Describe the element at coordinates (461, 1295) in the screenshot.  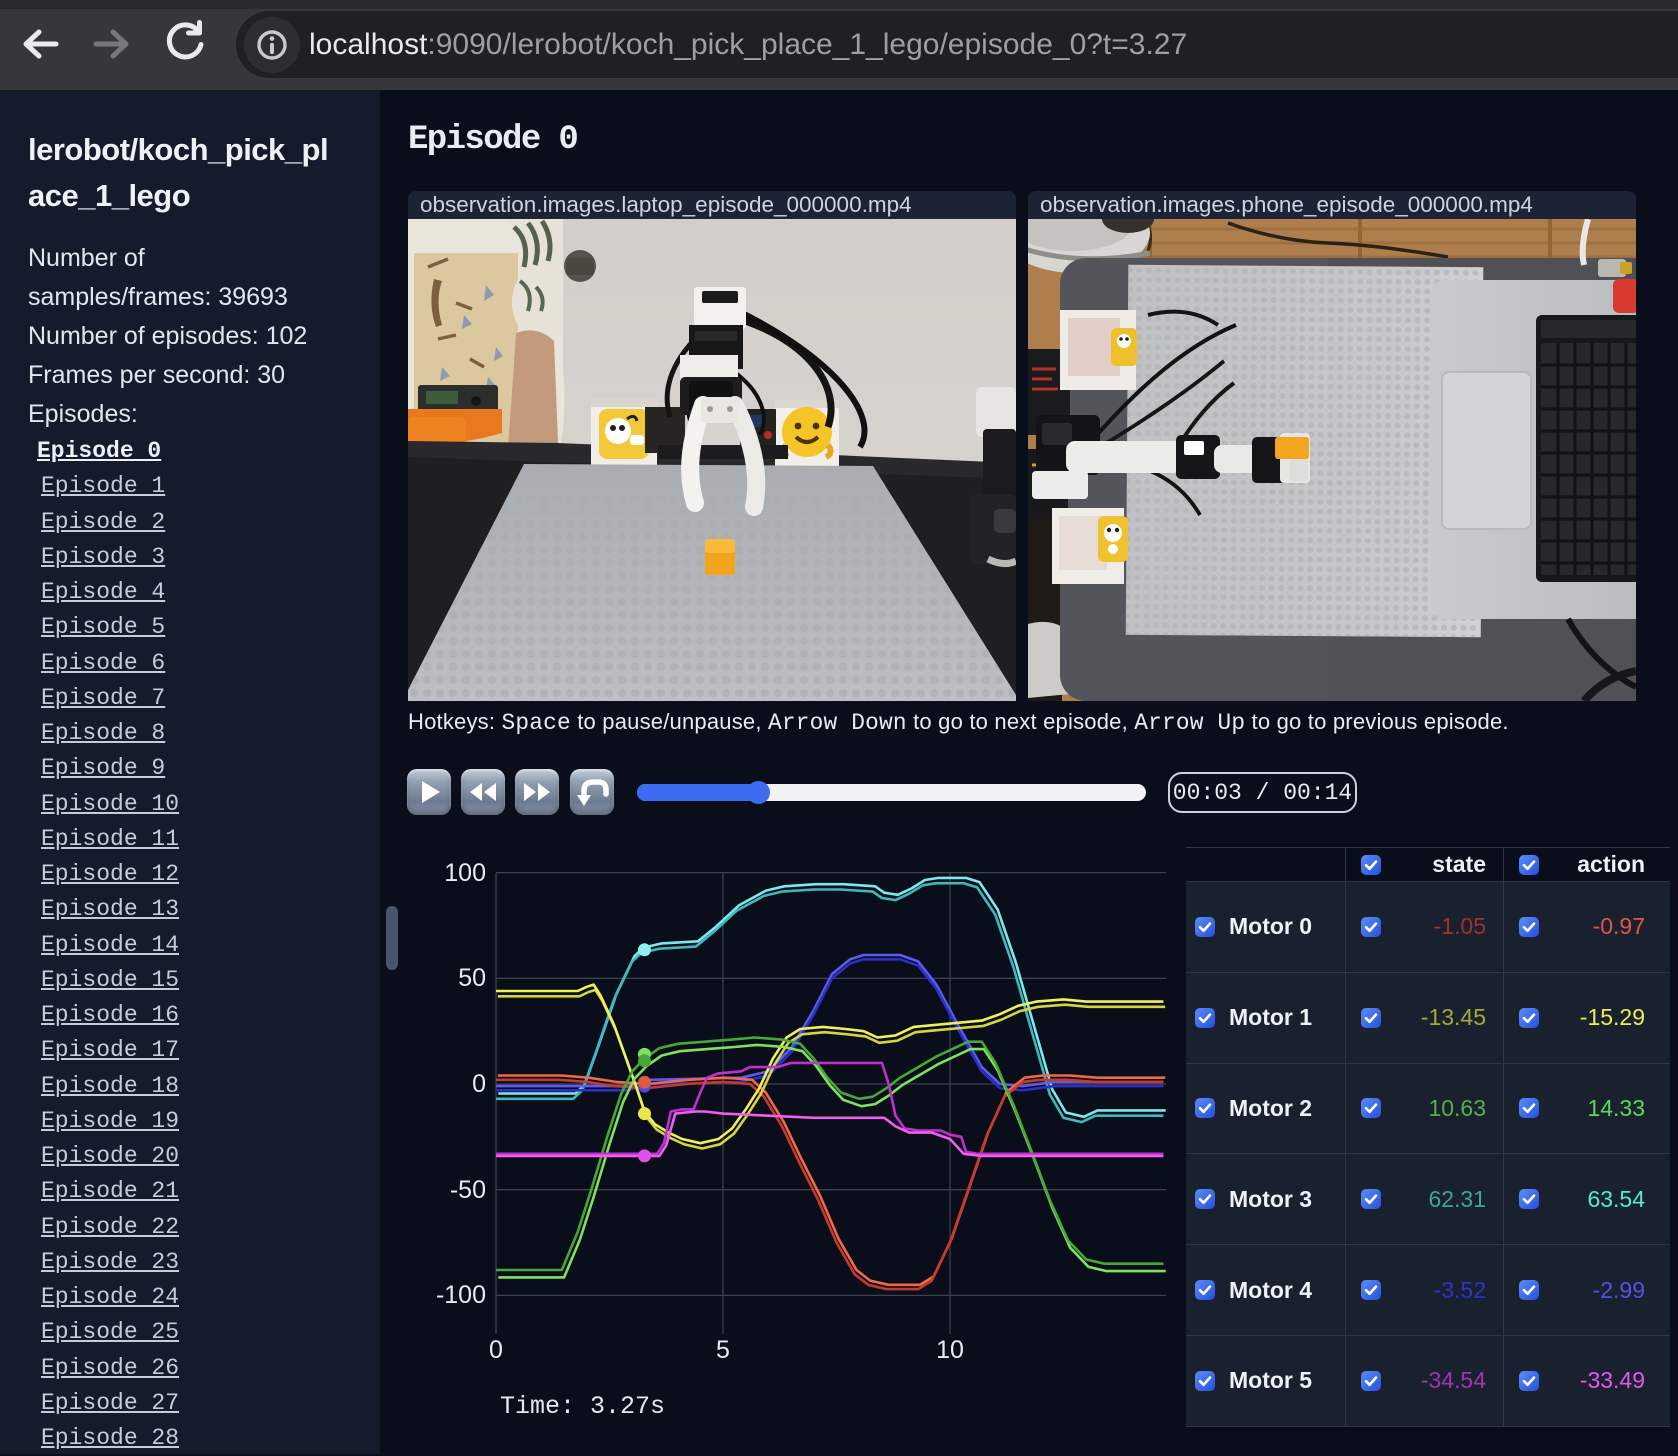
I see `svg-text: -100` at that location.